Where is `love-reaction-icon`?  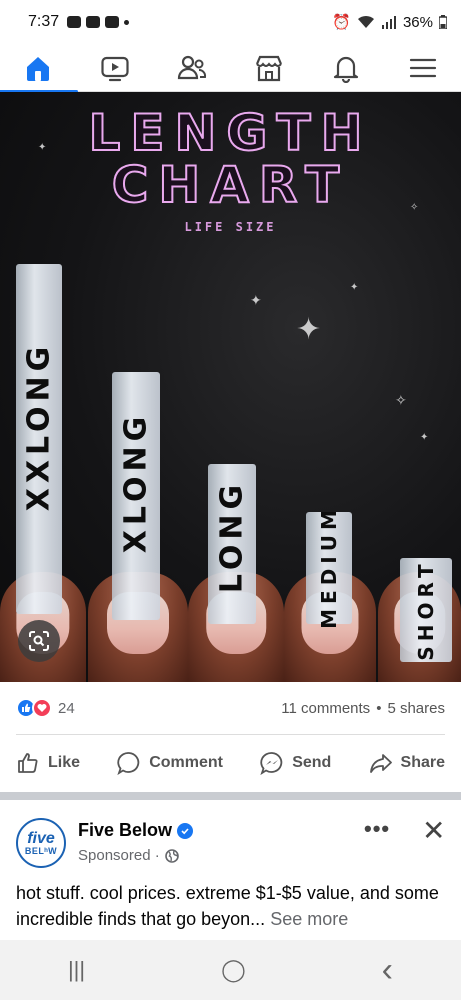
love-reaction-icon is located at coordinates (42, 708).